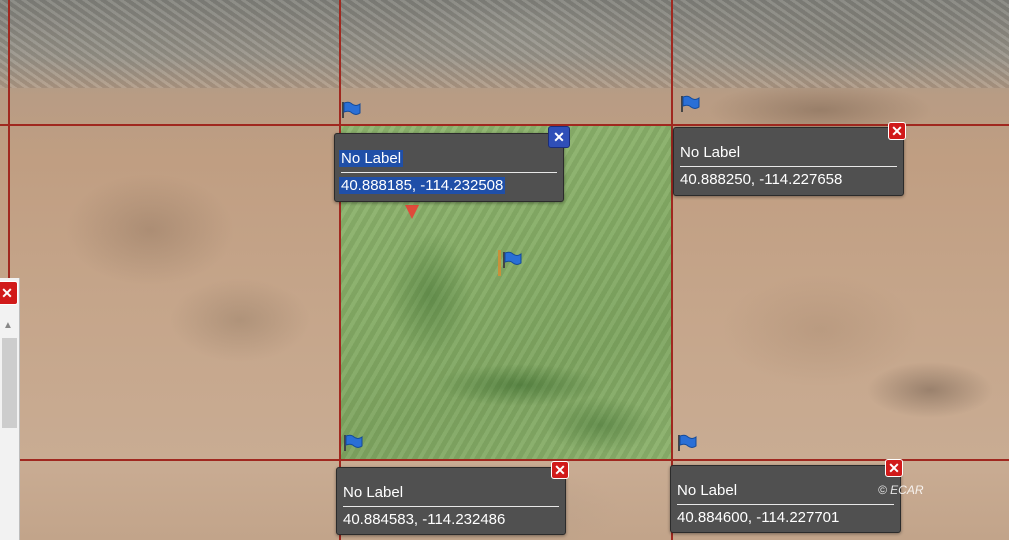 The width and height of the screenshot is (1009, 540). I want to click on map-pin-icon, so click(412, 212).